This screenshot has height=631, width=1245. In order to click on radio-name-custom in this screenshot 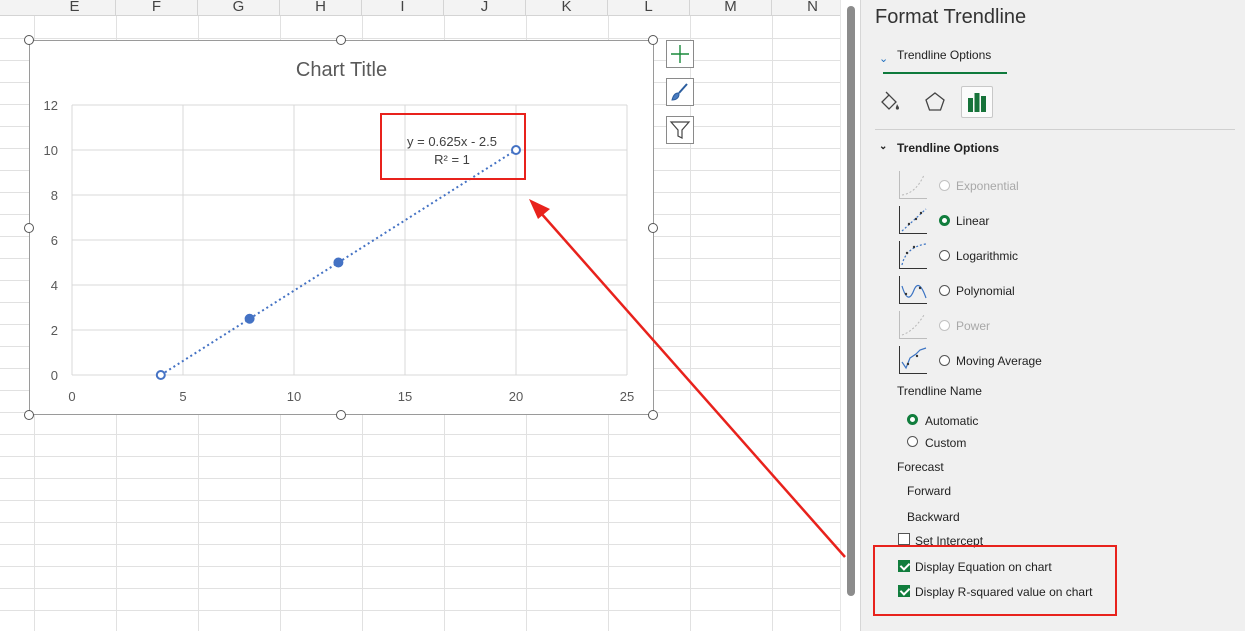, I will do `click(912, 441)`.